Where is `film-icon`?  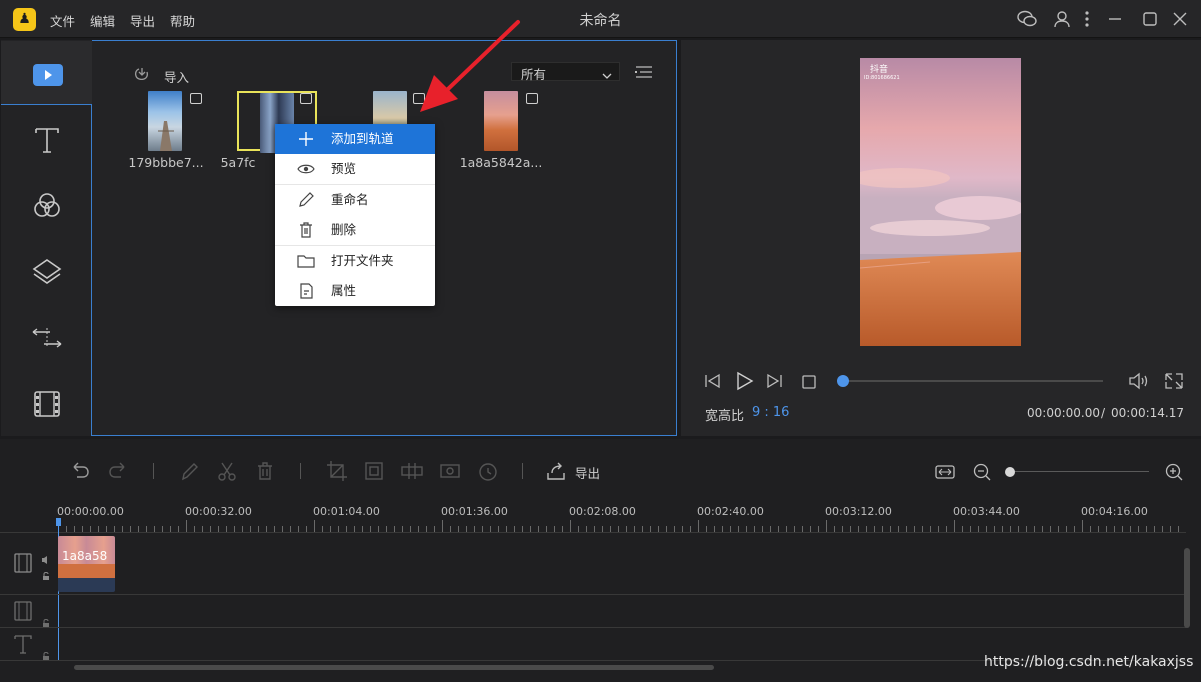 film-icon is located at coordinates (47, 404).